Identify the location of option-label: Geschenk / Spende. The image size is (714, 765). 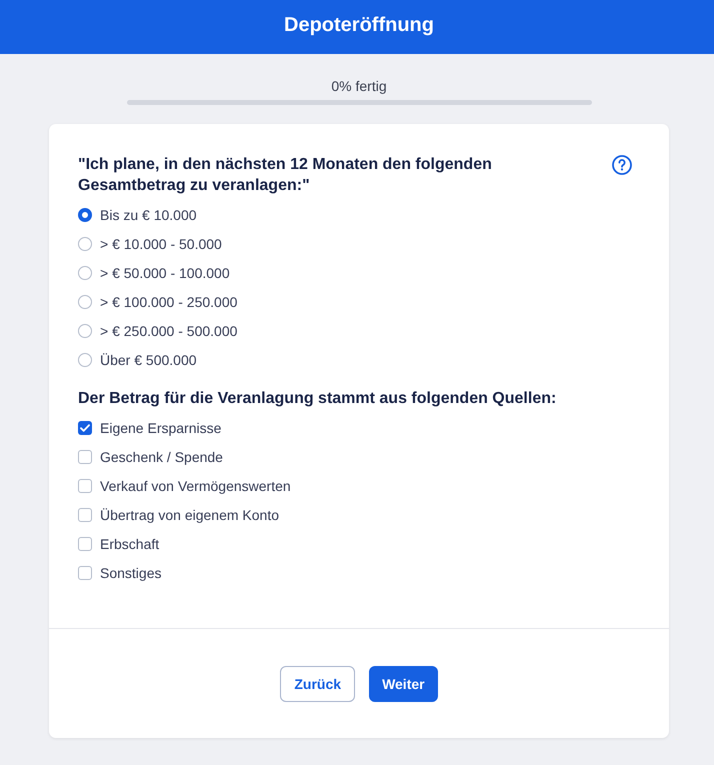
(161, 457).